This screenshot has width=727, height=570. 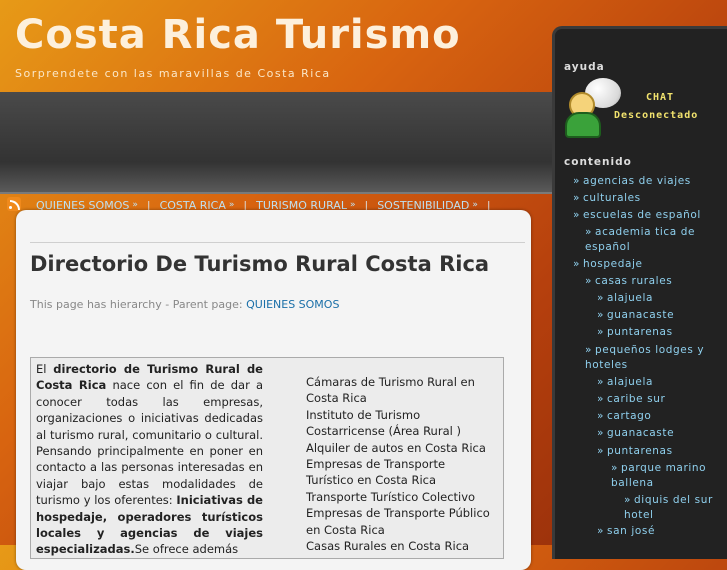 What do you see at coordinates (637, 181) in the screenshot?
I see `sidebar-item-label: agencias de viajes` at bounding box center [637, 181].